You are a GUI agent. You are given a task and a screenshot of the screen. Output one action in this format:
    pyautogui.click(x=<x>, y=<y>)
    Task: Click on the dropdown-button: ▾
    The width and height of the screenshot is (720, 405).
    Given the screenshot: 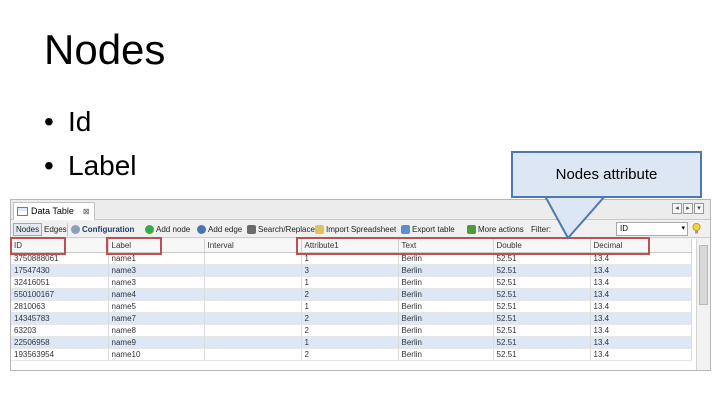 What is the action you would take?
    pyautogui.click(x=699, y=208)
    